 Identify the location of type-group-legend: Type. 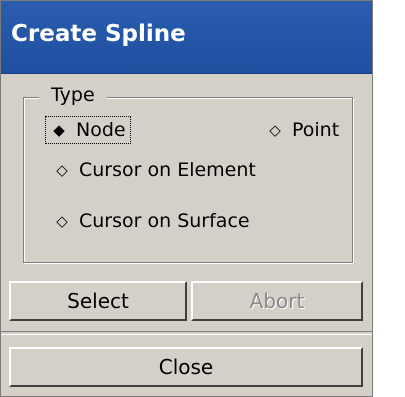
(73, 95).